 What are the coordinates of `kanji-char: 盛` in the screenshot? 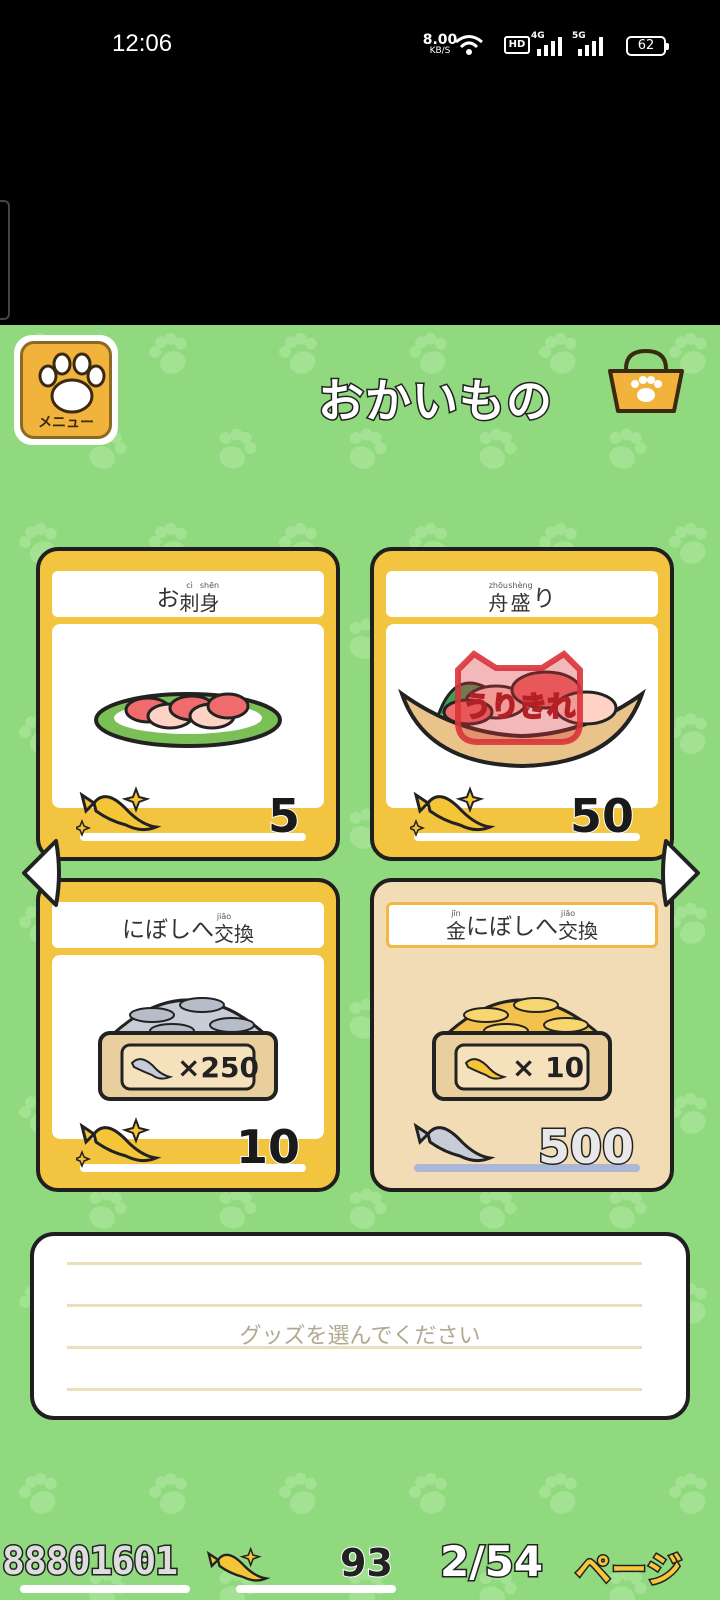 It's located at (520, 603).